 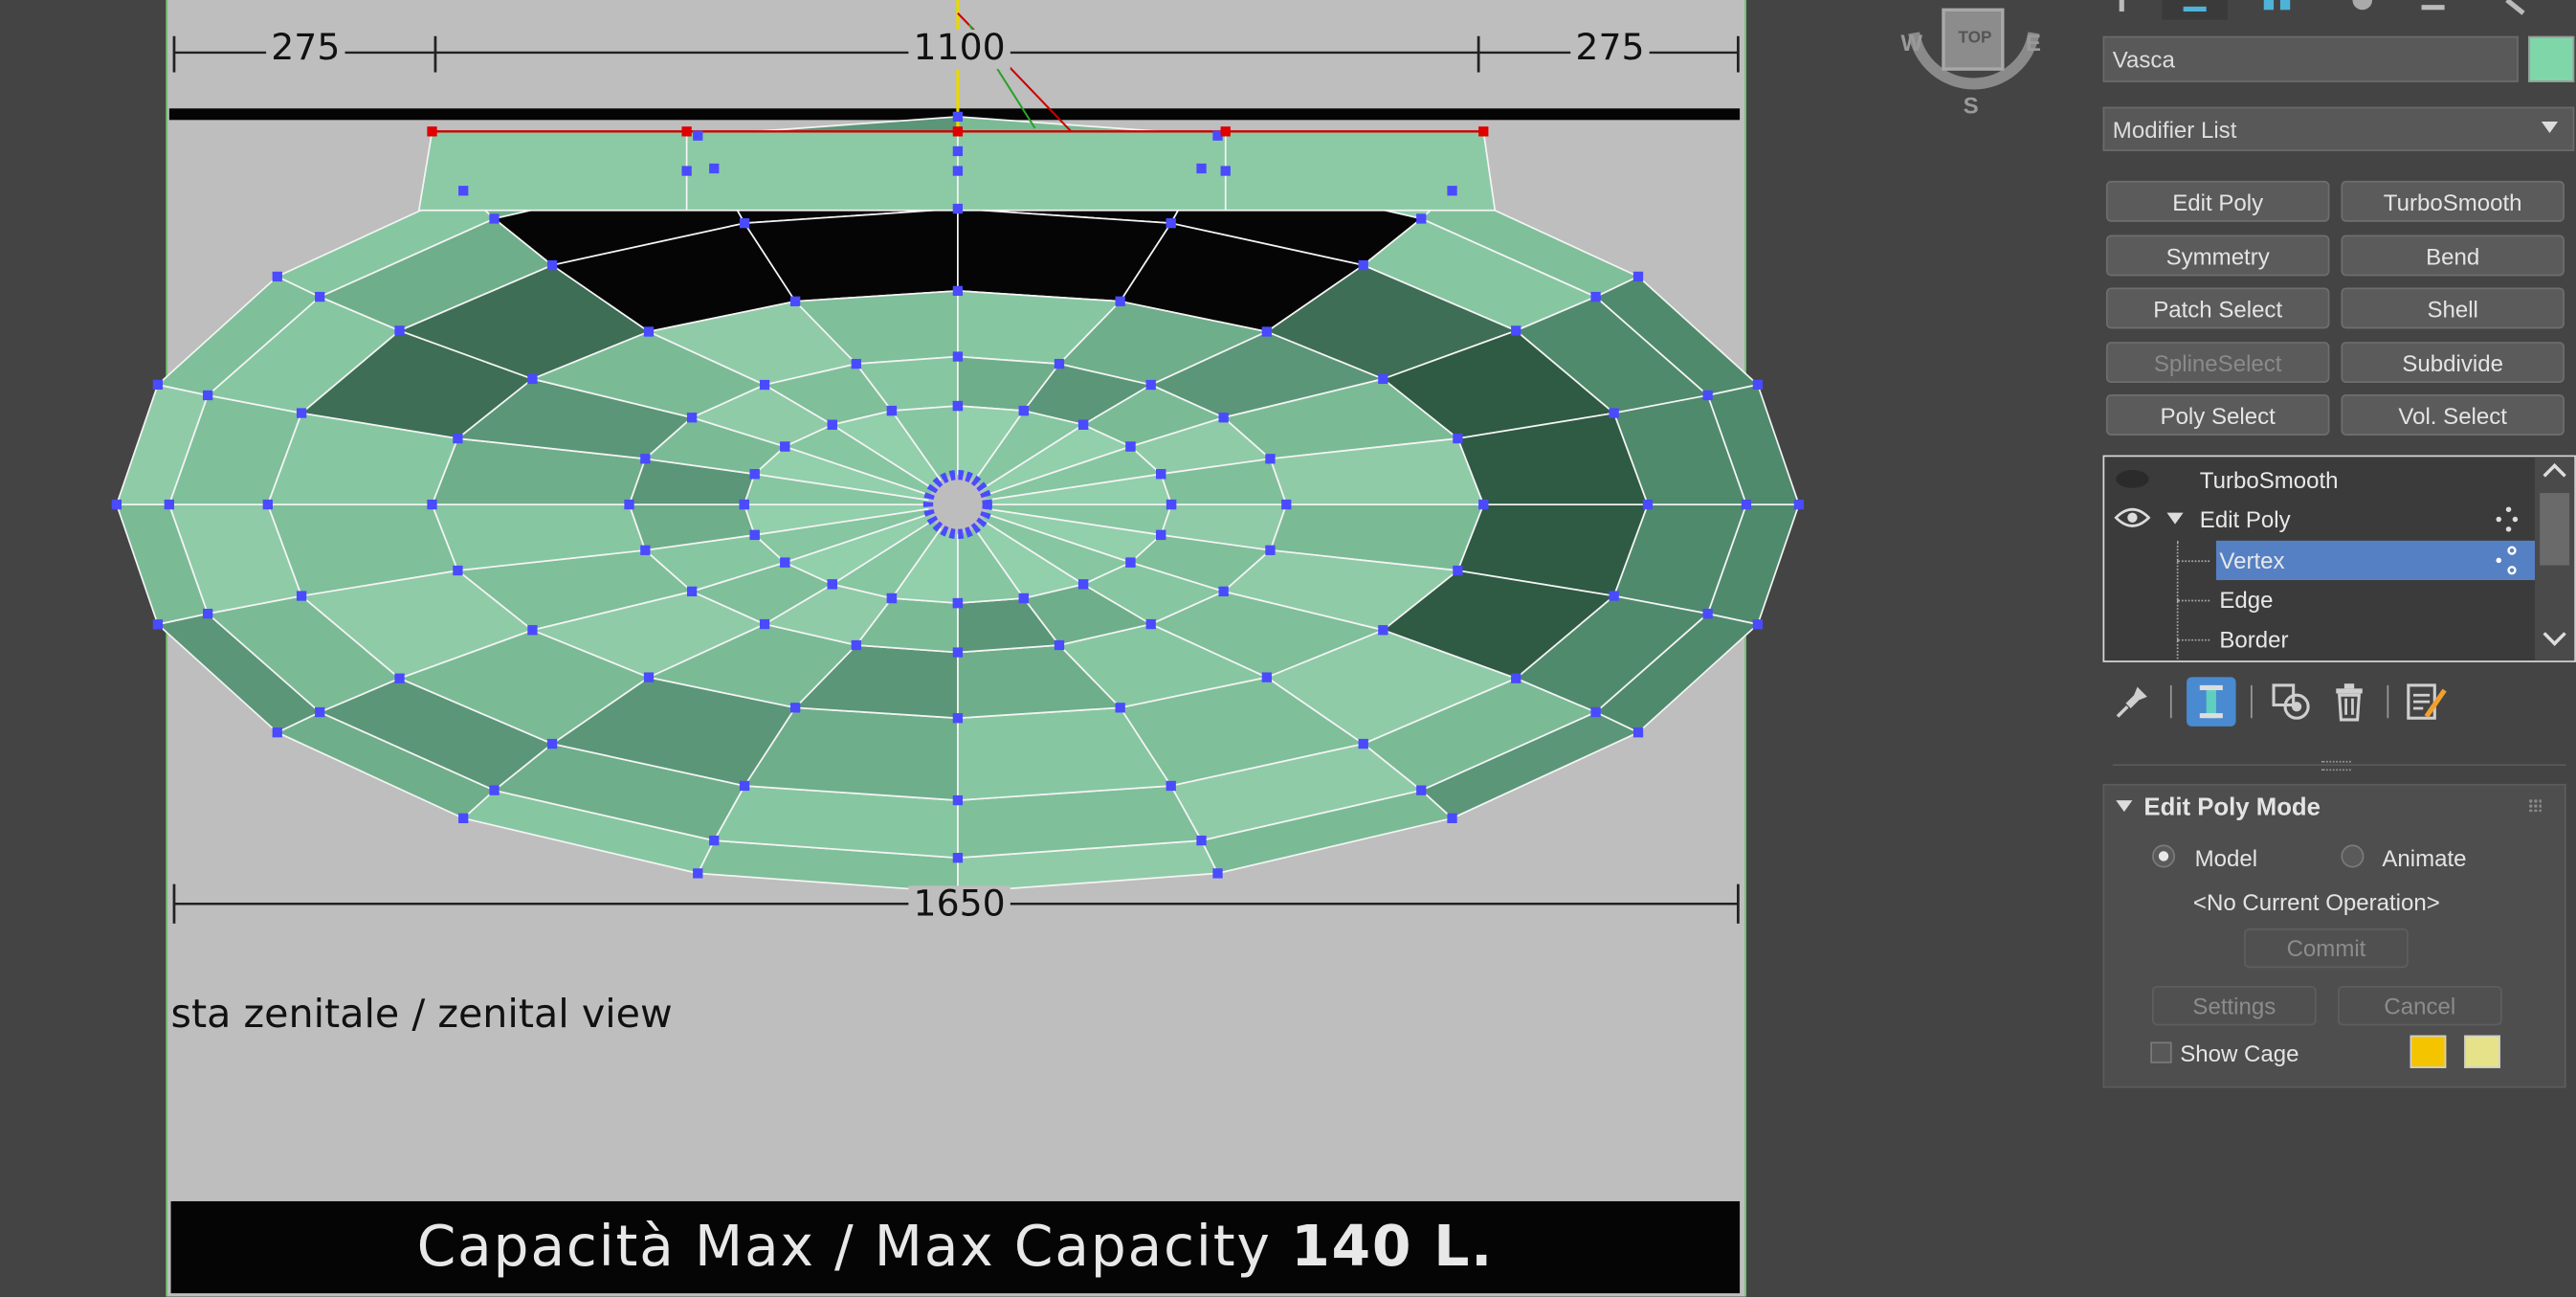 I want to click on stack-item-turbosmooth: TurboSmooth, so click(x=2318, y=480).